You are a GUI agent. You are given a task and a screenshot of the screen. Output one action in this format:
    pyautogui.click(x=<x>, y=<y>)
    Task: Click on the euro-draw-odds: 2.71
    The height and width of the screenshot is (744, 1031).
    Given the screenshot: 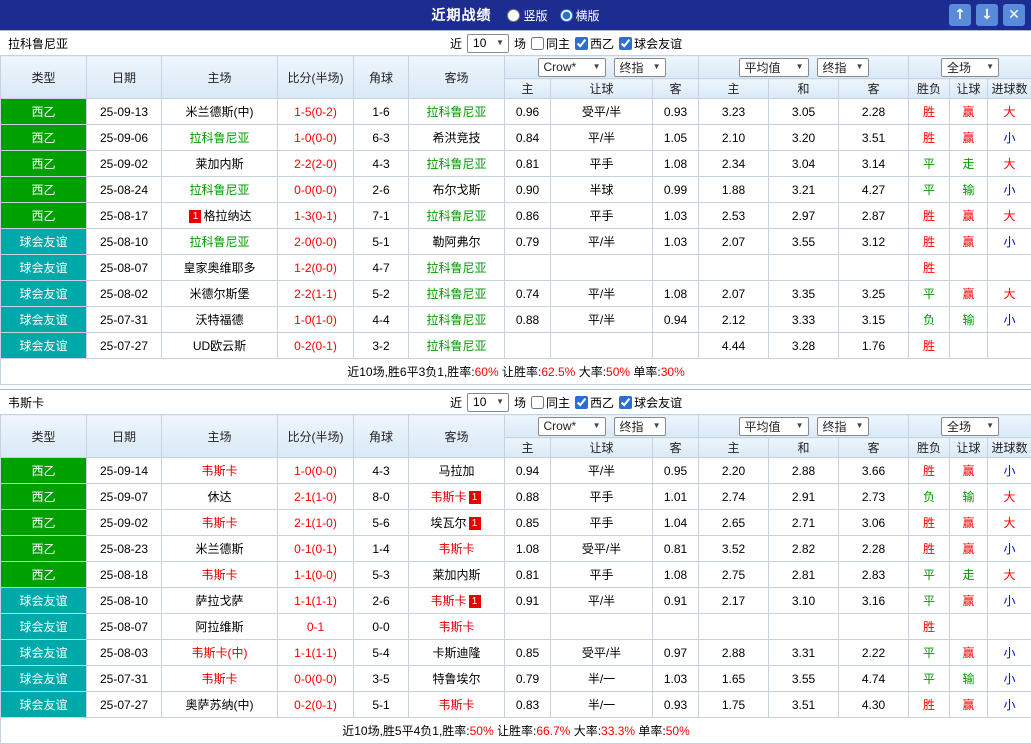 What is the action you would take?
    pyautogui.click(x=804, y=523)
    